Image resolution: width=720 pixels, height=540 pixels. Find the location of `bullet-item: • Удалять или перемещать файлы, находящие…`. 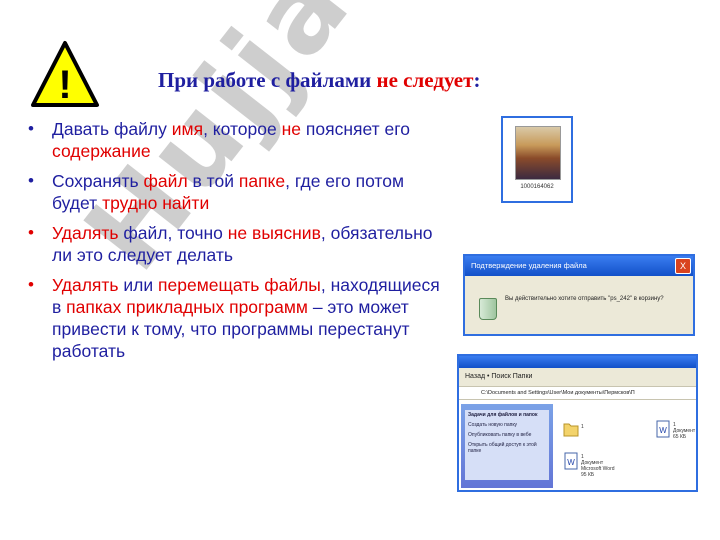

bullet-item: • Удалять или перемещать файлы, находящие… is located at coordinates (234, 318).